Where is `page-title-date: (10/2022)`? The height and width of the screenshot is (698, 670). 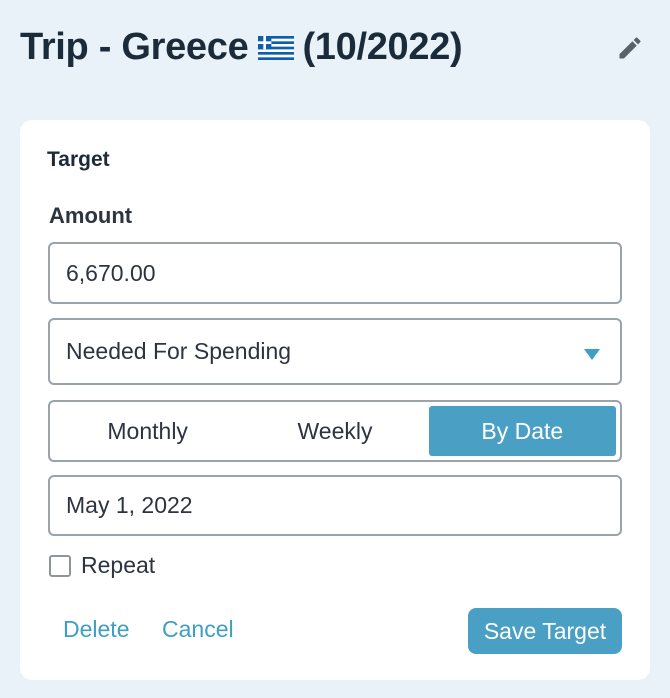 page-title-date: (10/2022) is located at coordinates (382, 47).